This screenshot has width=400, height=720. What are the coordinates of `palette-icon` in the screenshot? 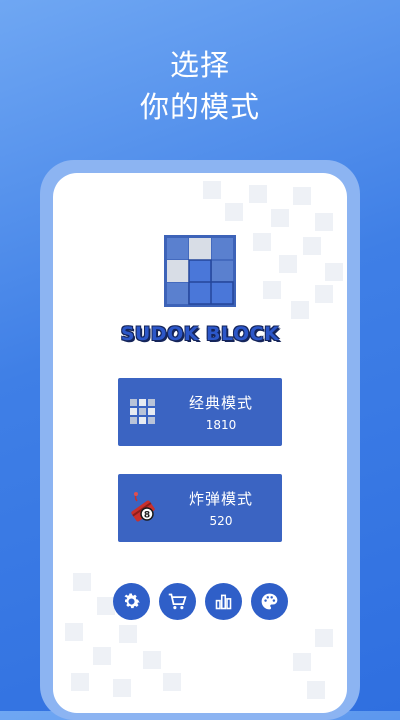 It's located at (269, 601).